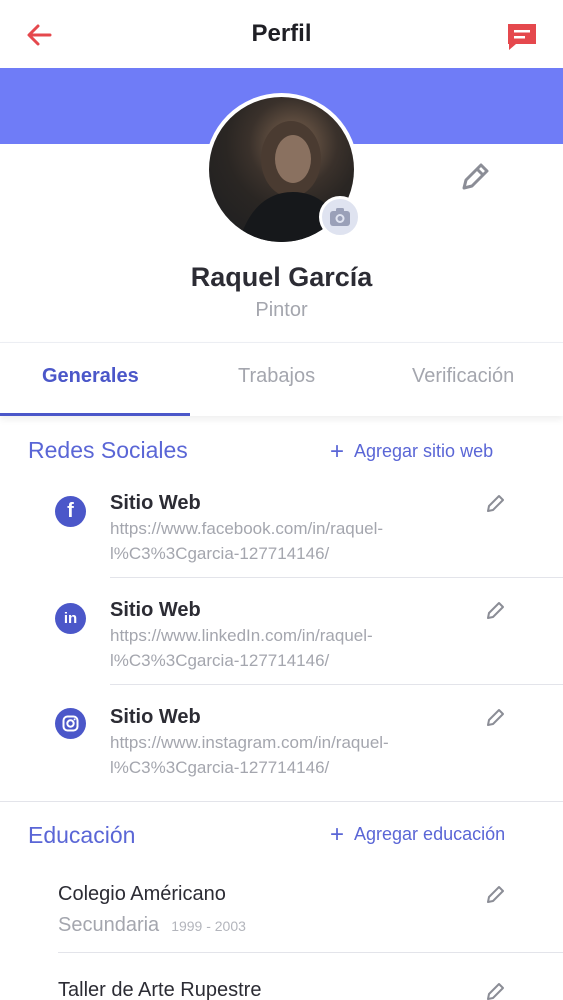 Image resolution: width=563 pixels, height=1000 pixels. What do you see at coordinates (522, 37) in the screenshot?
I see `message-icon` at bounding box center [522, 37].